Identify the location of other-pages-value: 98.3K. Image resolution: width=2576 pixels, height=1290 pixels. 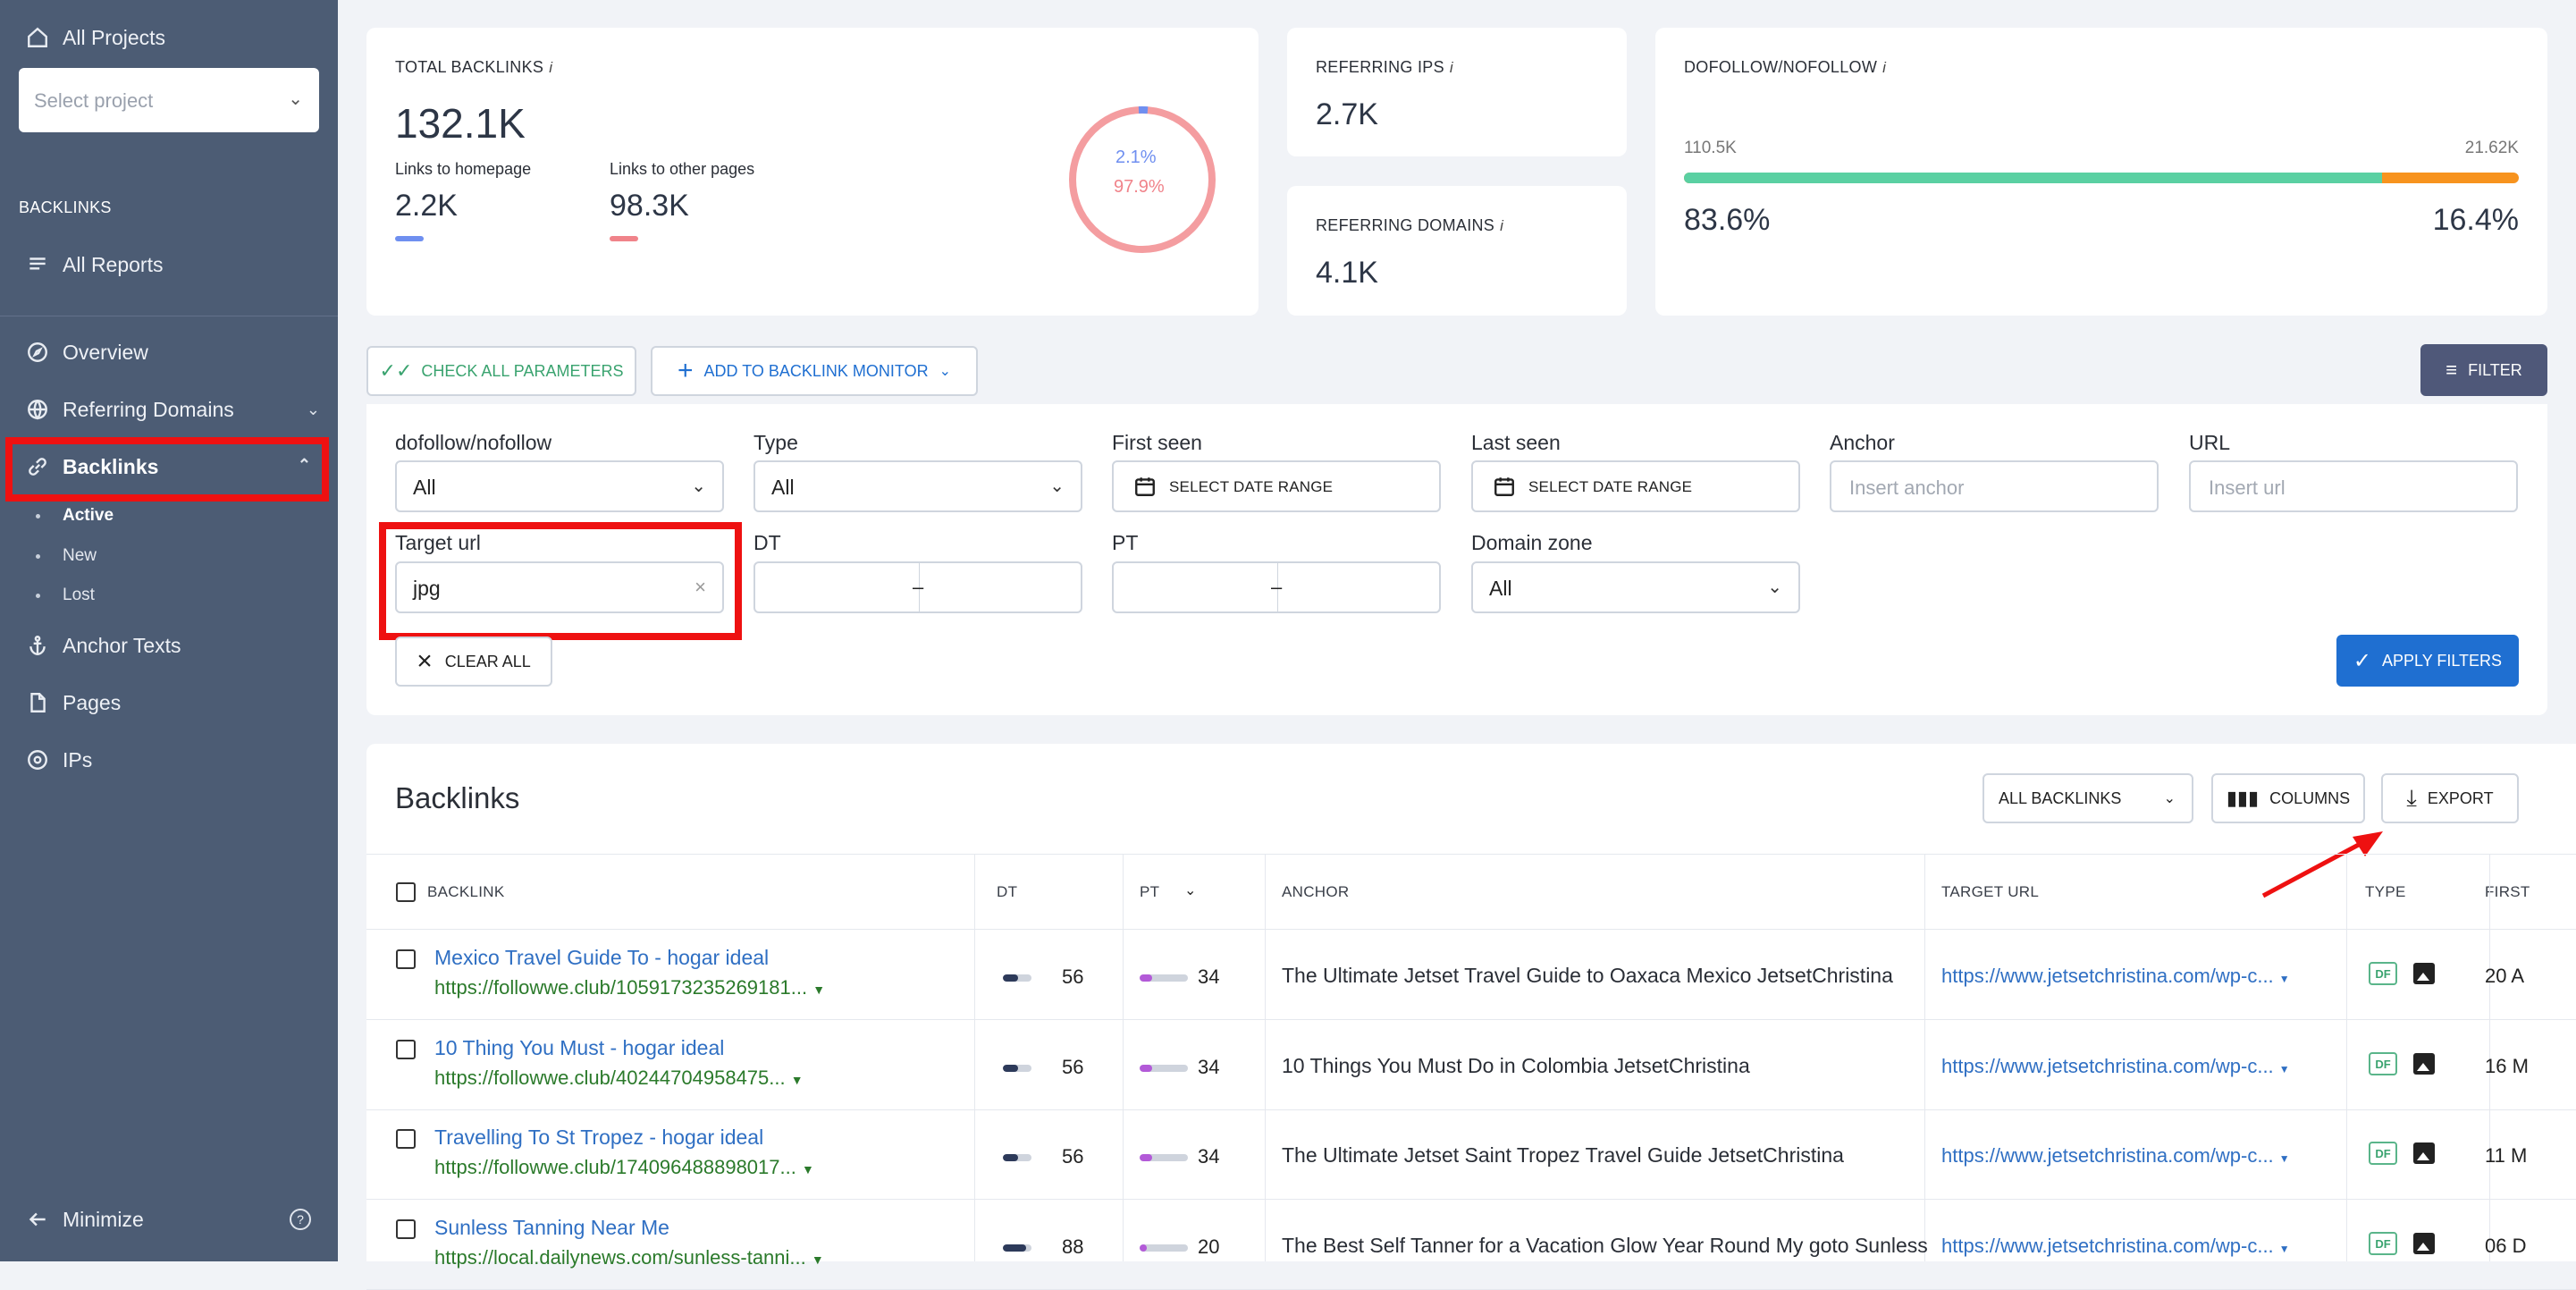
(650, 206).